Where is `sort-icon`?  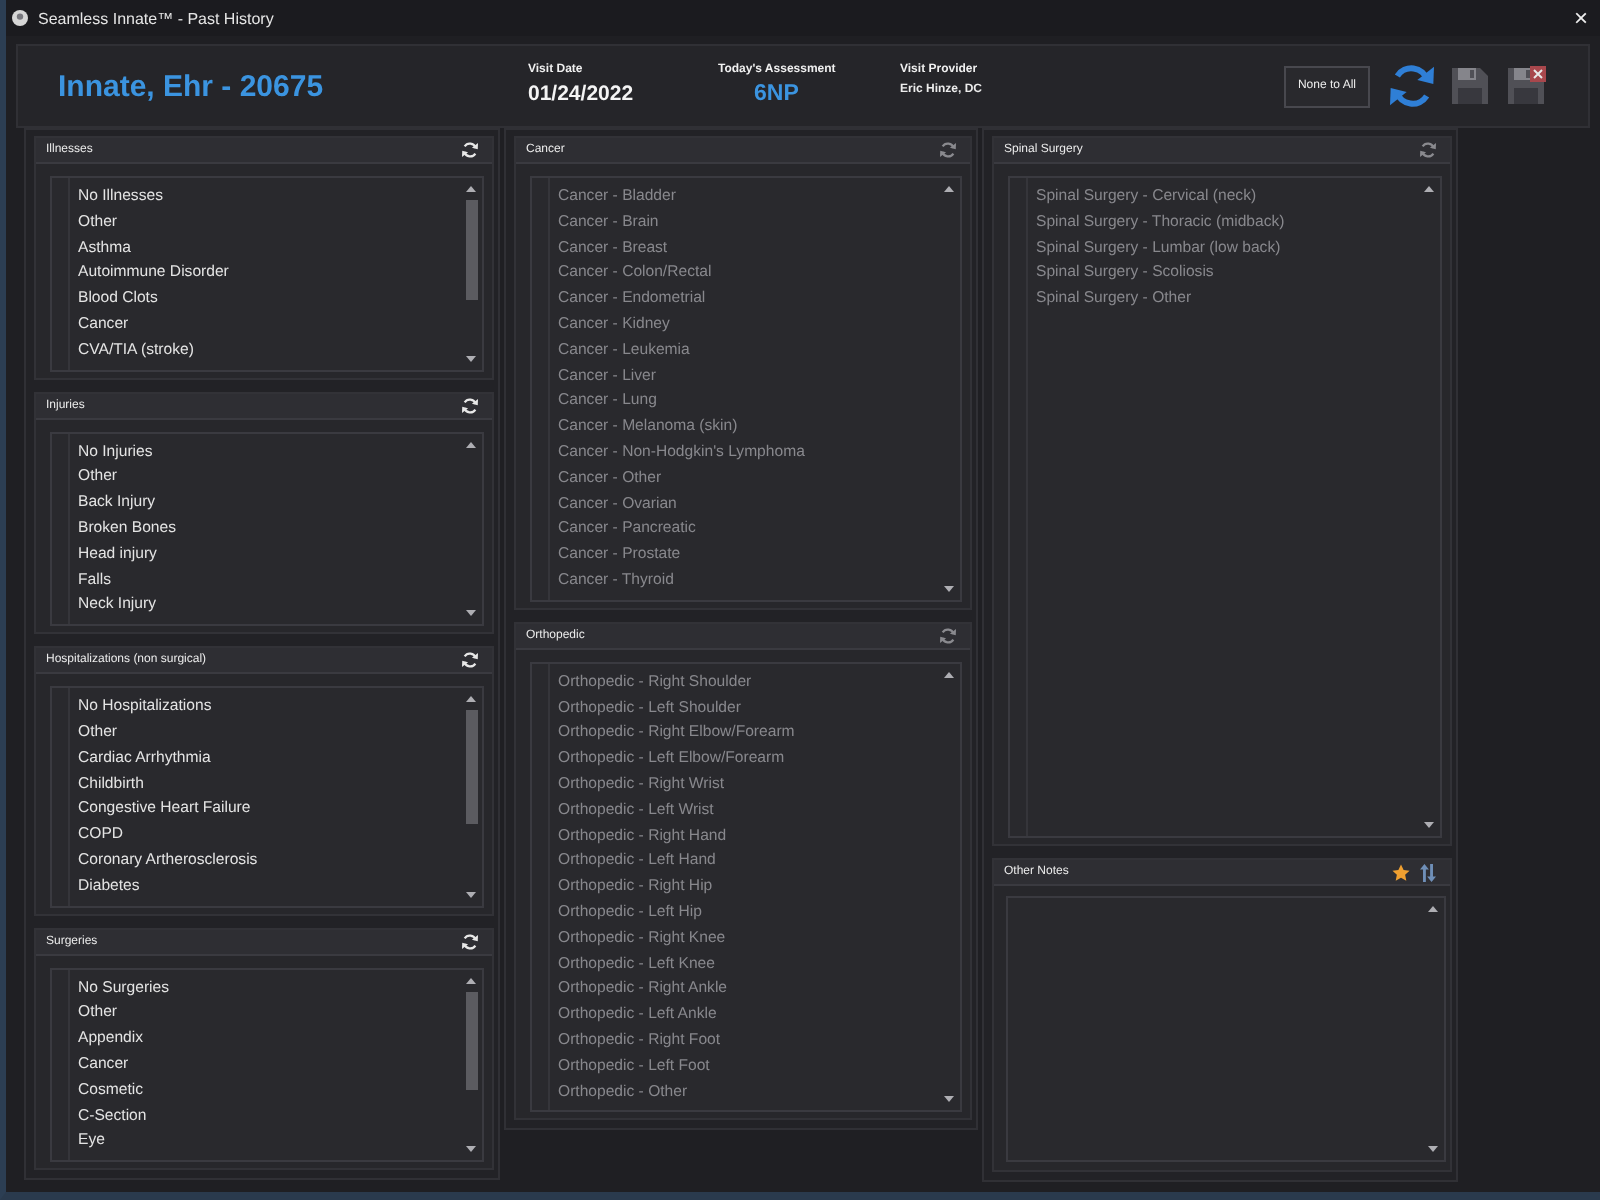
sort-icon is located at coordinates (1428, 872).